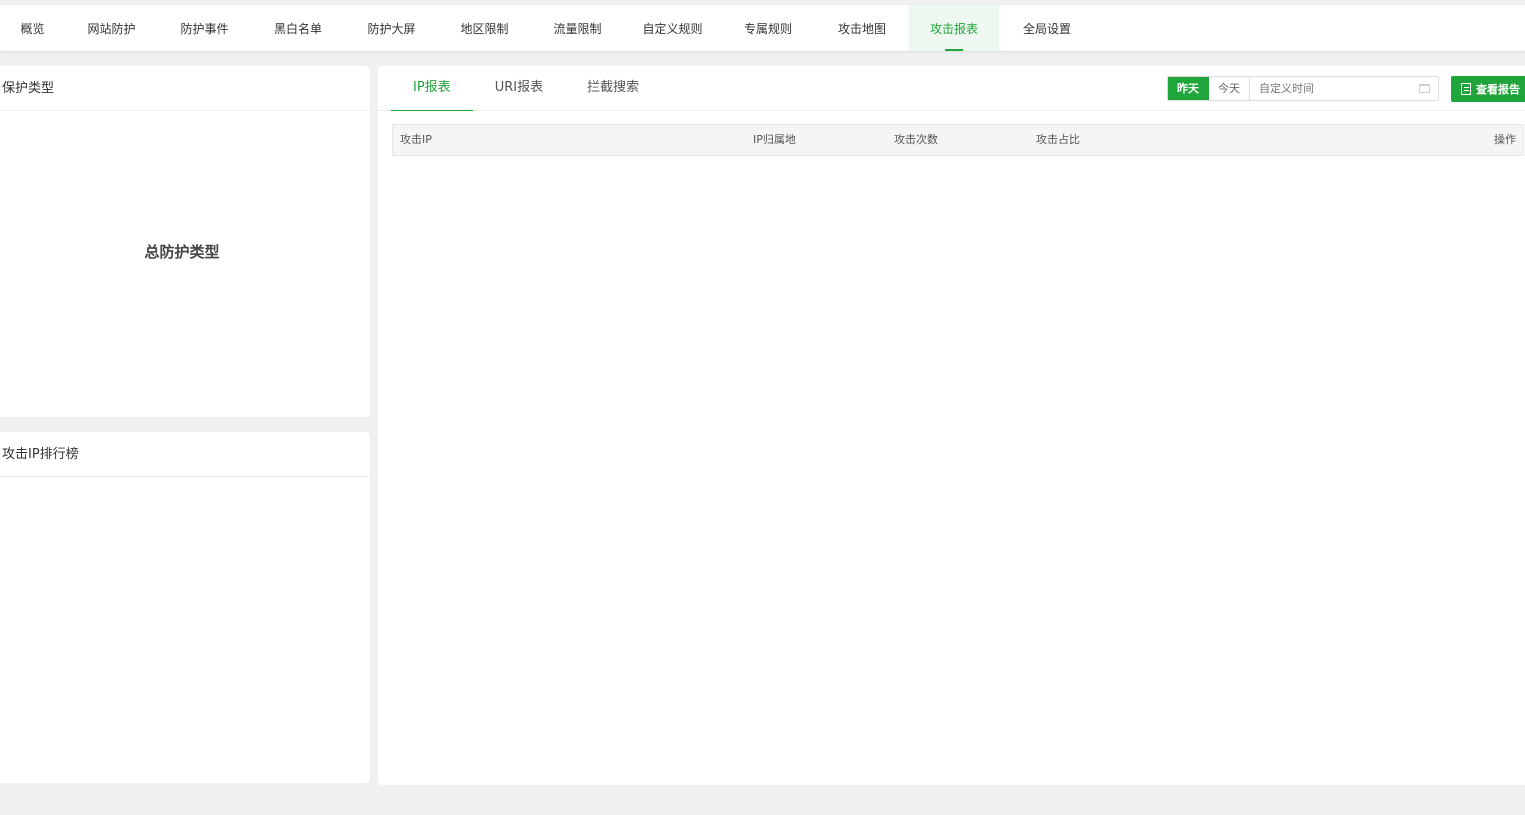 Image resolution: width=1525 pixels, height=815 pixels. I want to click on nav-item-label: 专属规则, so click(767, 28).